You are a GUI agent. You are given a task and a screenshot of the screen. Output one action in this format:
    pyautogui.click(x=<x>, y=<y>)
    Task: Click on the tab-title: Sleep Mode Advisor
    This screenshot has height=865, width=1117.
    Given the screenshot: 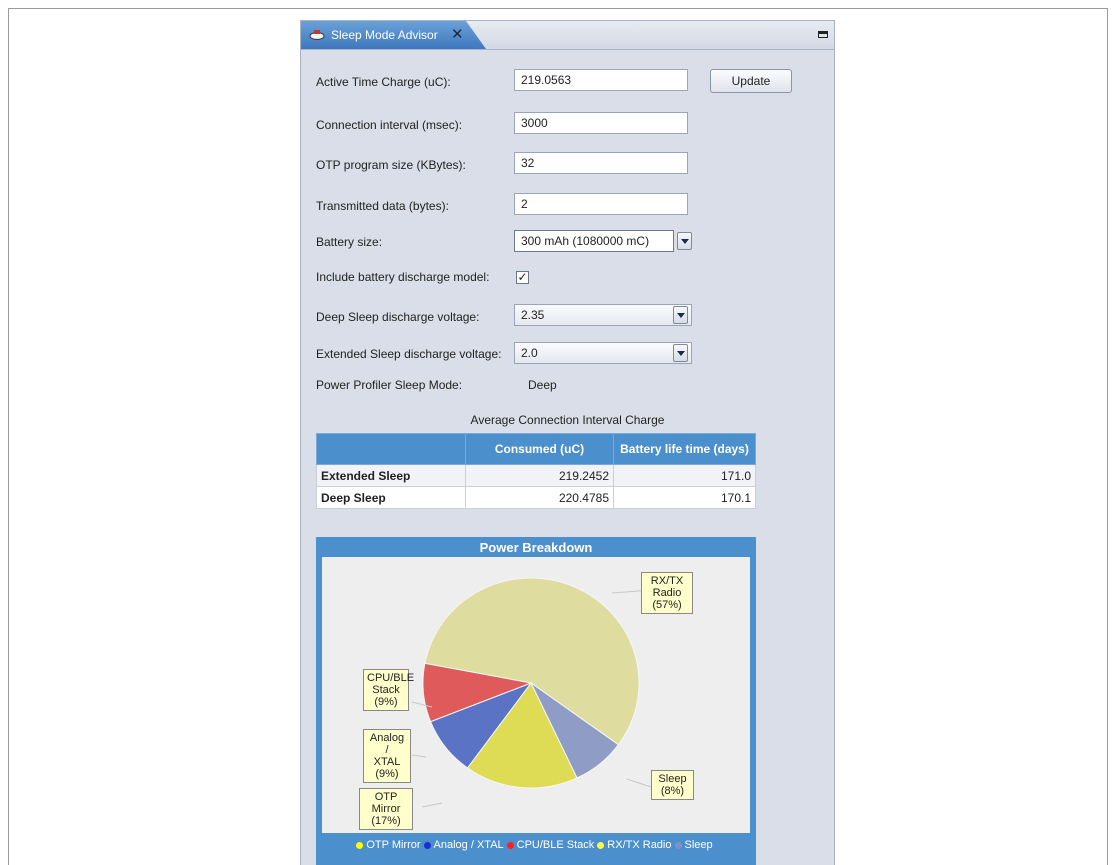 What is the action you would take?
    pyautogui.click(x=384, y=35)
    